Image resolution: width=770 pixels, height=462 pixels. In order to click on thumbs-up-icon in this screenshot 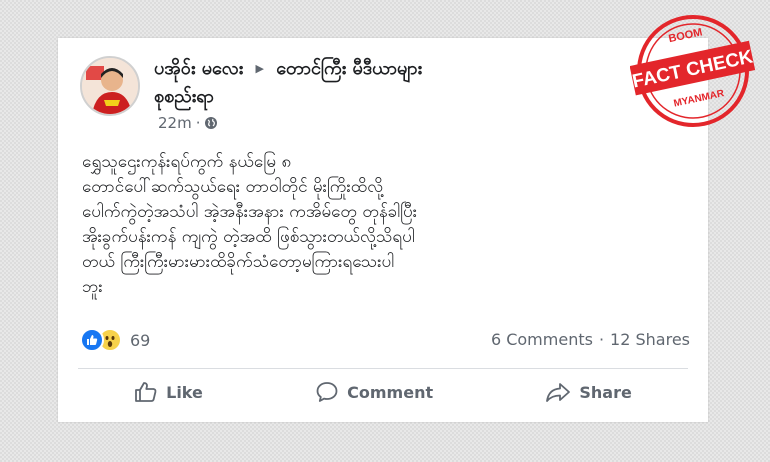, I will do `click(146, 392)`.